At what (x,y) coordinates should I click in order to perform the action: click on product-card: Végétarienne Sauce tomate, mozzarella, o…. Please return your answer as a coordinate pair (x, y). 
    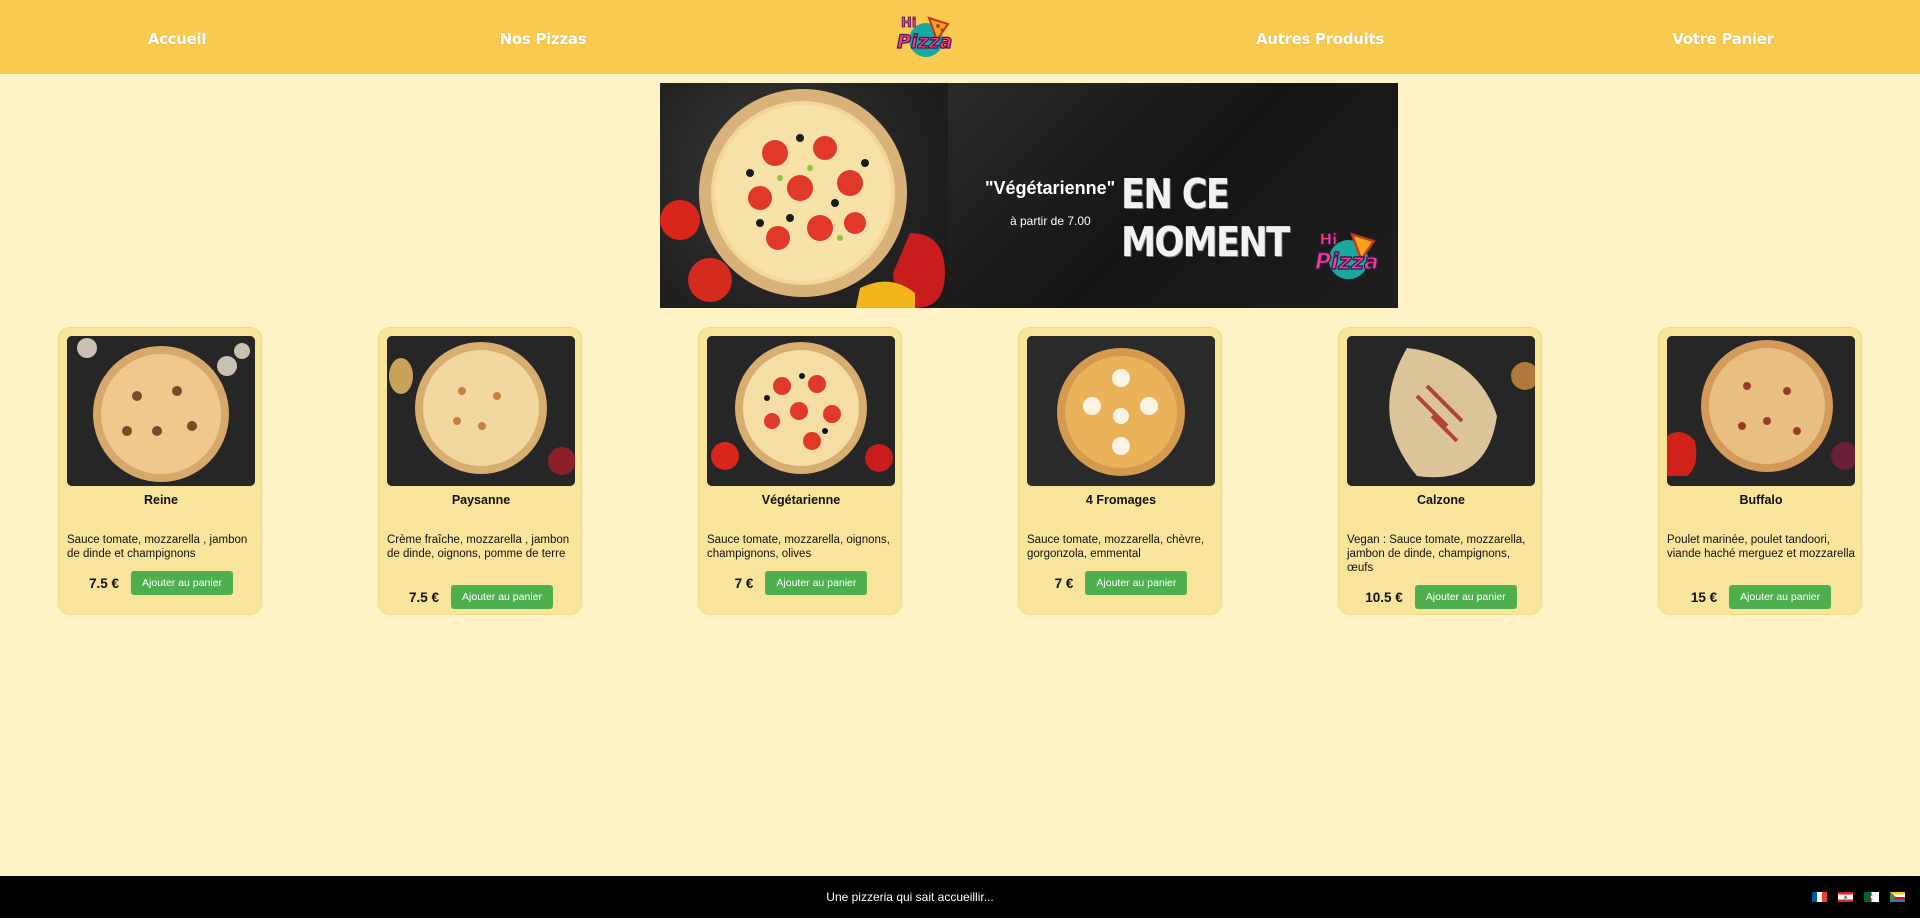
    Looking at the image, I should click on (800, 471).